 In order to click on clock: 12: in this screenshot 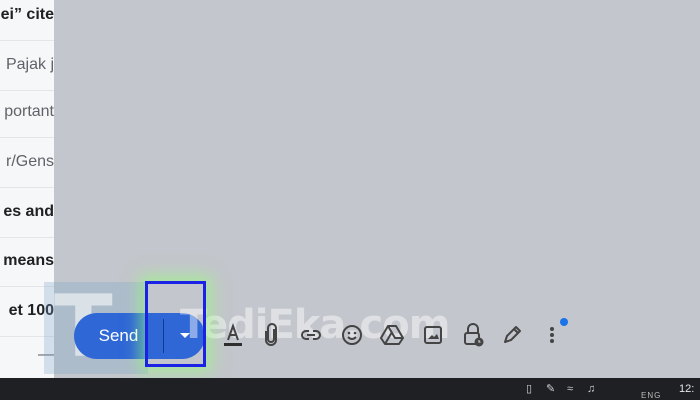, I will do `click(686, 389)`.